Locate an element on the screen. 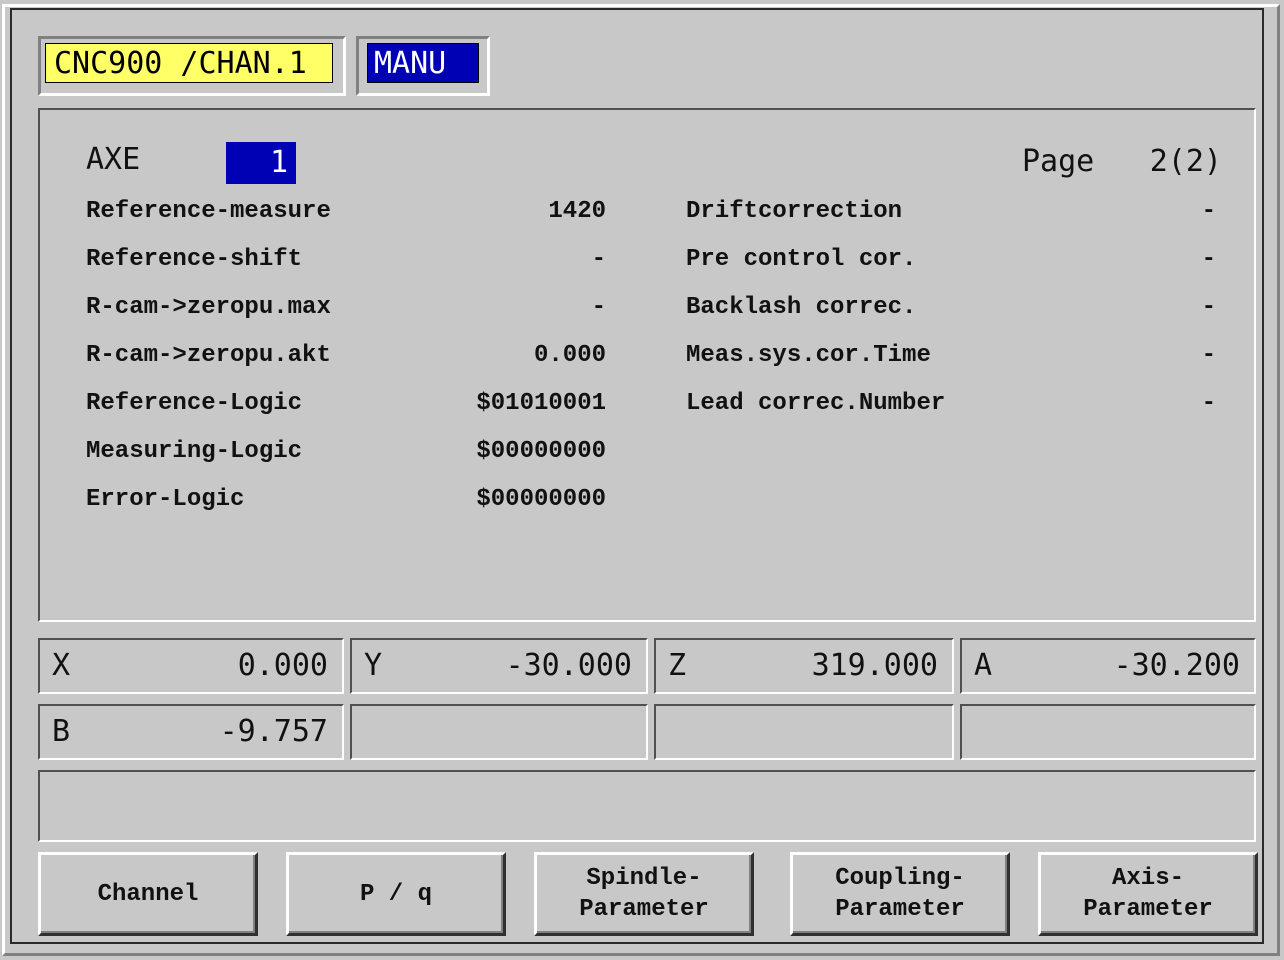 The image size is (1284, 960). position-cell-b: B -9.757 is located at coordinates (191, 732).